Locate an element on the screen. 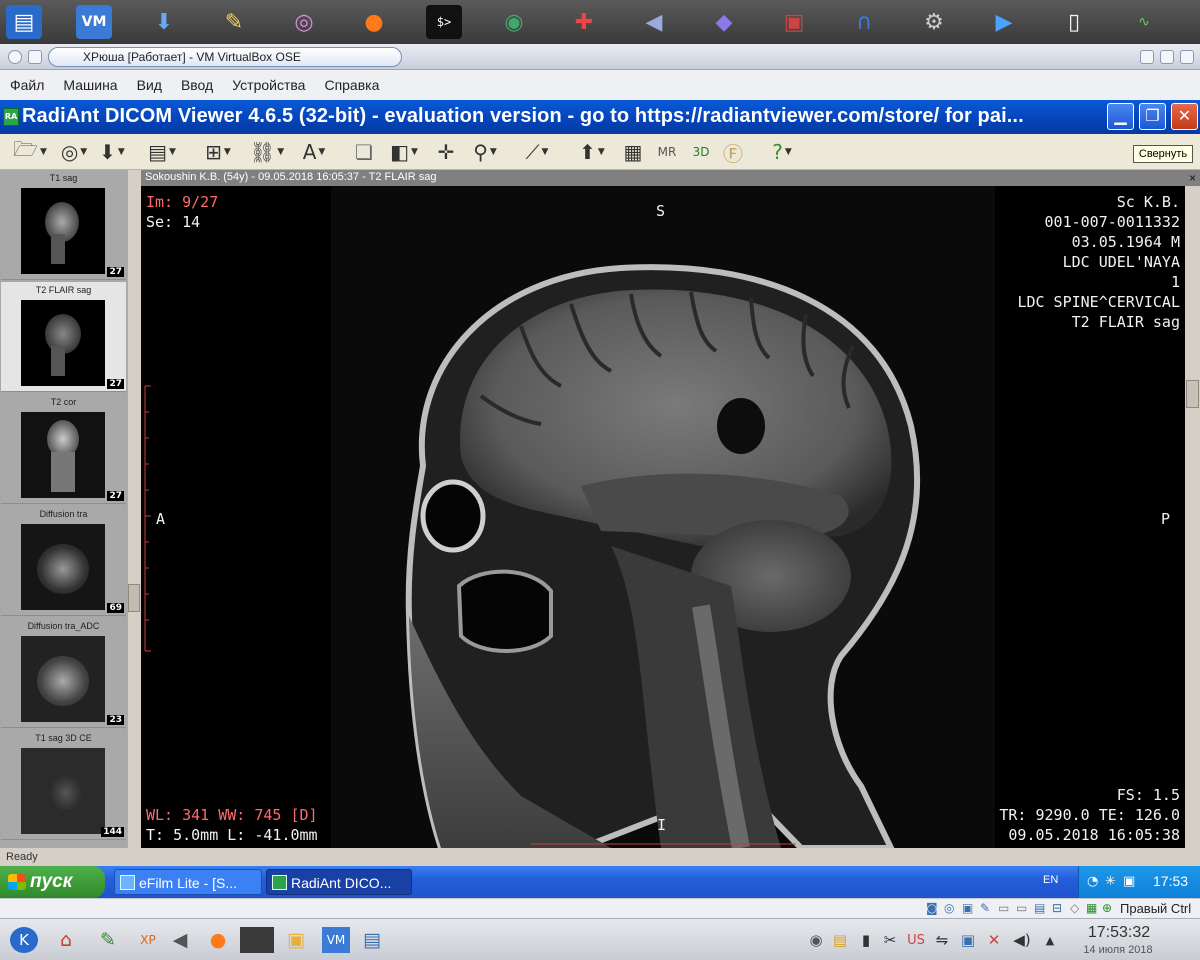 The height and width of the screenshot is (960, 1200). maximize-button: ❐ is located at coordinates (1152, 116).